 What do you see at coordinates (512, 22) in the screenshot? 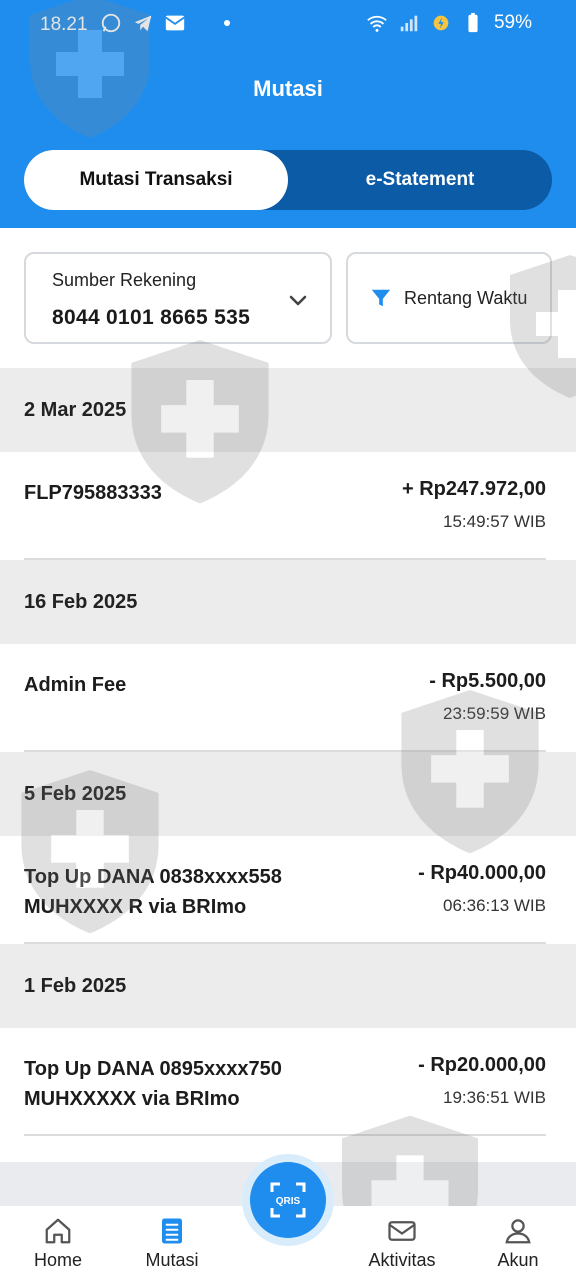
I see `battery-percentage: 59%` at bounding box center [512, 22].